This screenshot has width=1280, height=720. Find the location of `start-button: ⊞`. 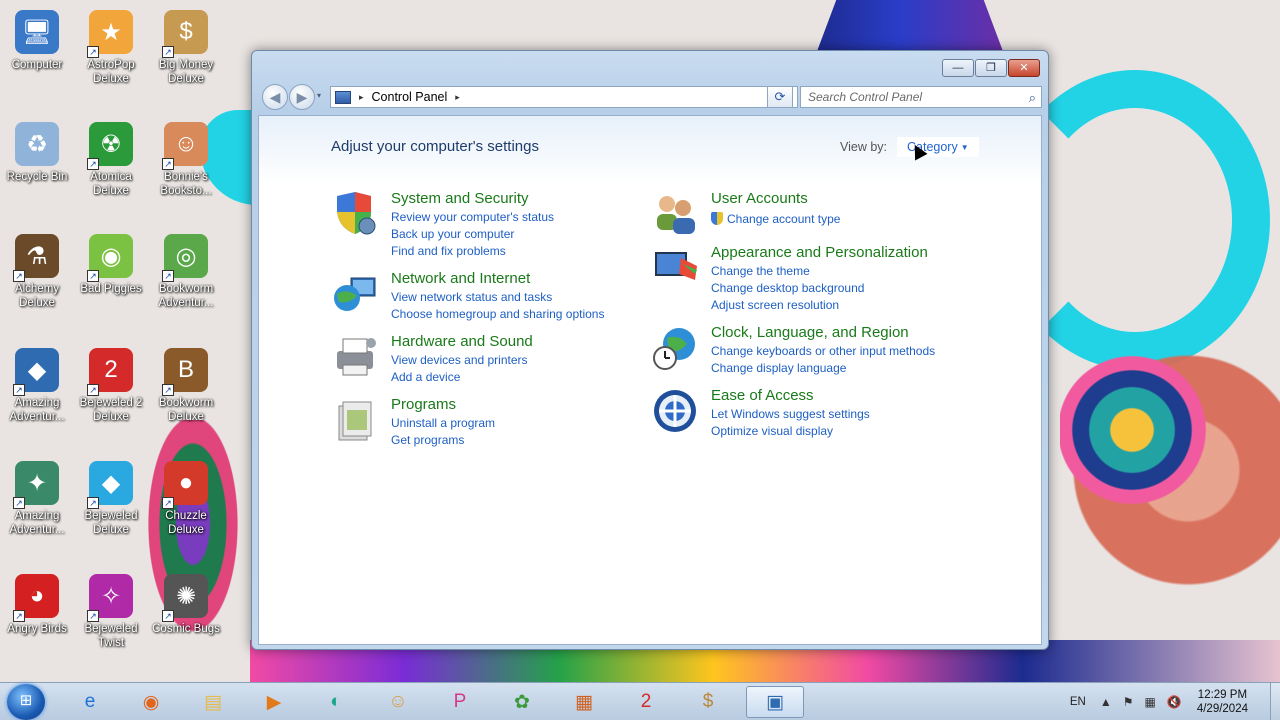

start-button: ⊞ is located at coordinates (26, 702).